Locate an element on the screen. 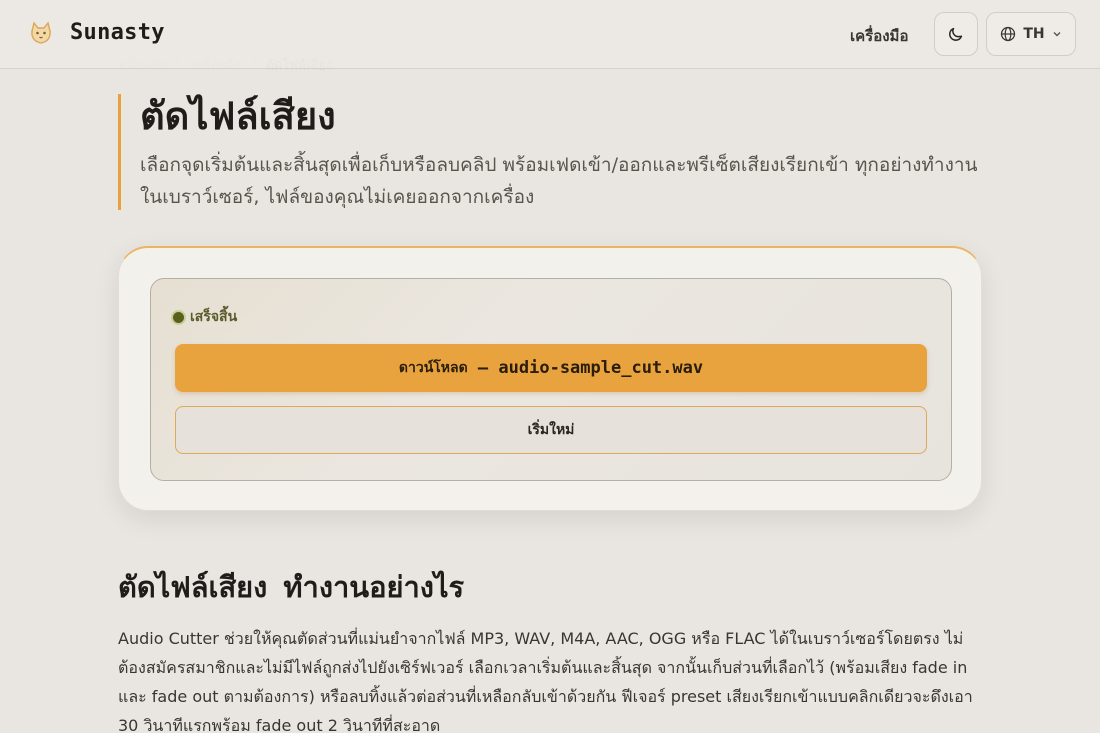 The width and height of the screenshot is (1100, 733). how-it-works-title: ตัดไฟล์เสียง ทำงานอย่างไร is located at coordinates (291, 587).